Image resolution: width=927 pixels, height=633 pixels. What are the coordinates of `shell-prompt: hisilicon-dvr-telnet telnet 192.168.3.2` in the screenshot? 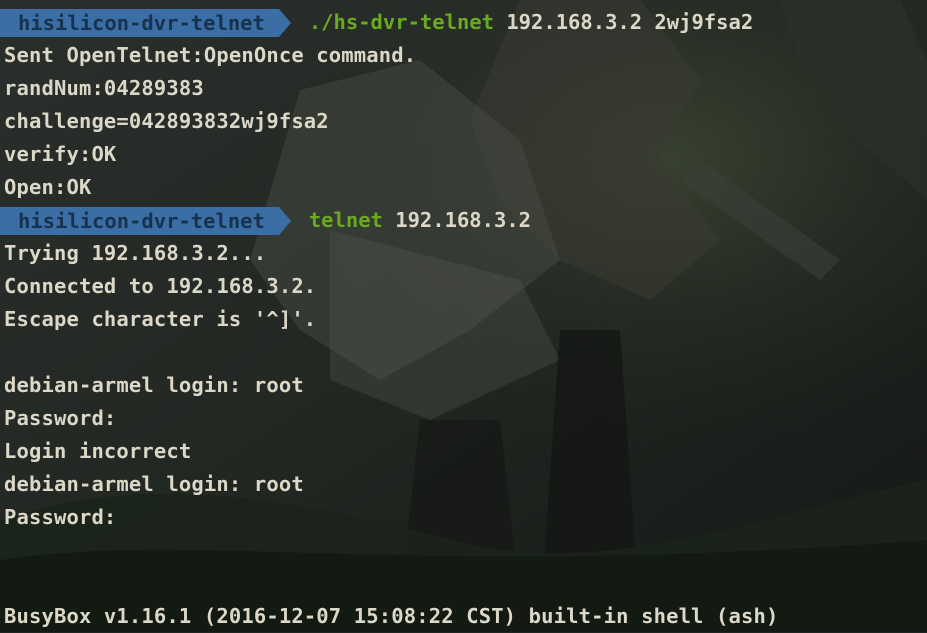 It's located at (265, 220).